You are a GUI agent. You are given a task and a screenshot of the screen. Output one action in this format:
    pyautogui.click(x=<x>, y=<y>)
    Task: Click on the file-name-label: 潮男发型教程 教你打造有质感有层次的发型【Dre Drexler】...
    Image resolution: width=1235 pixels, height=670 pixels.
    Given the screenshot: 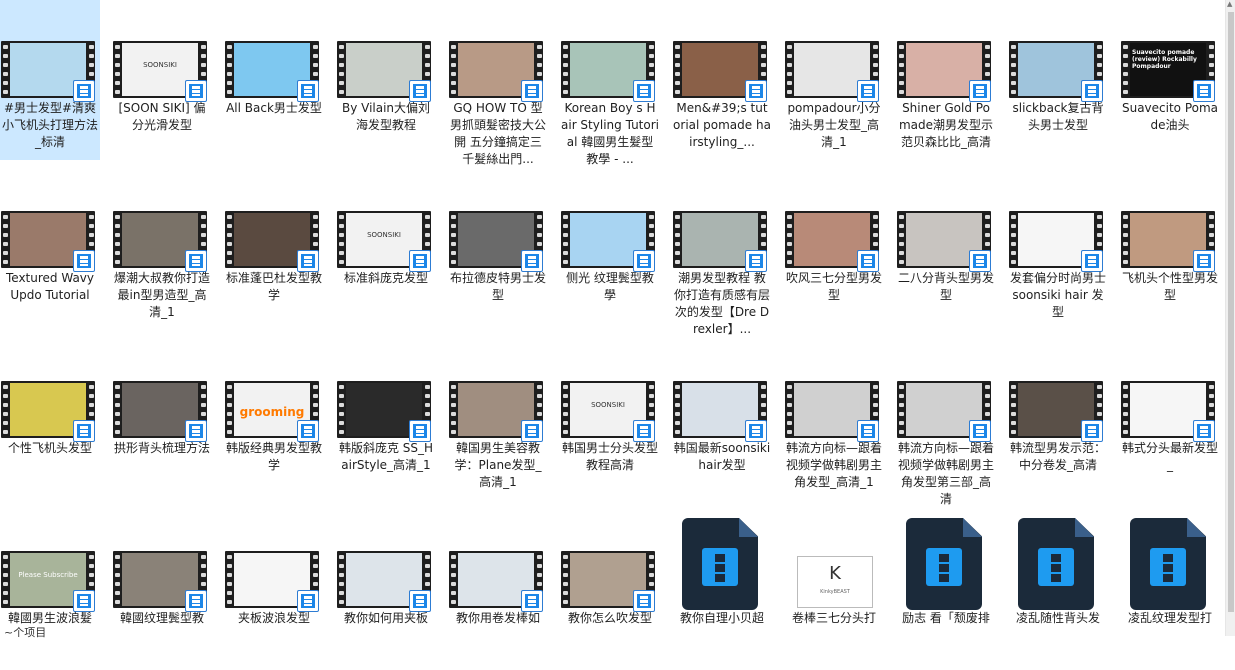 What is the action you would take?
    pyautogui.click(x=721, y=303)
    